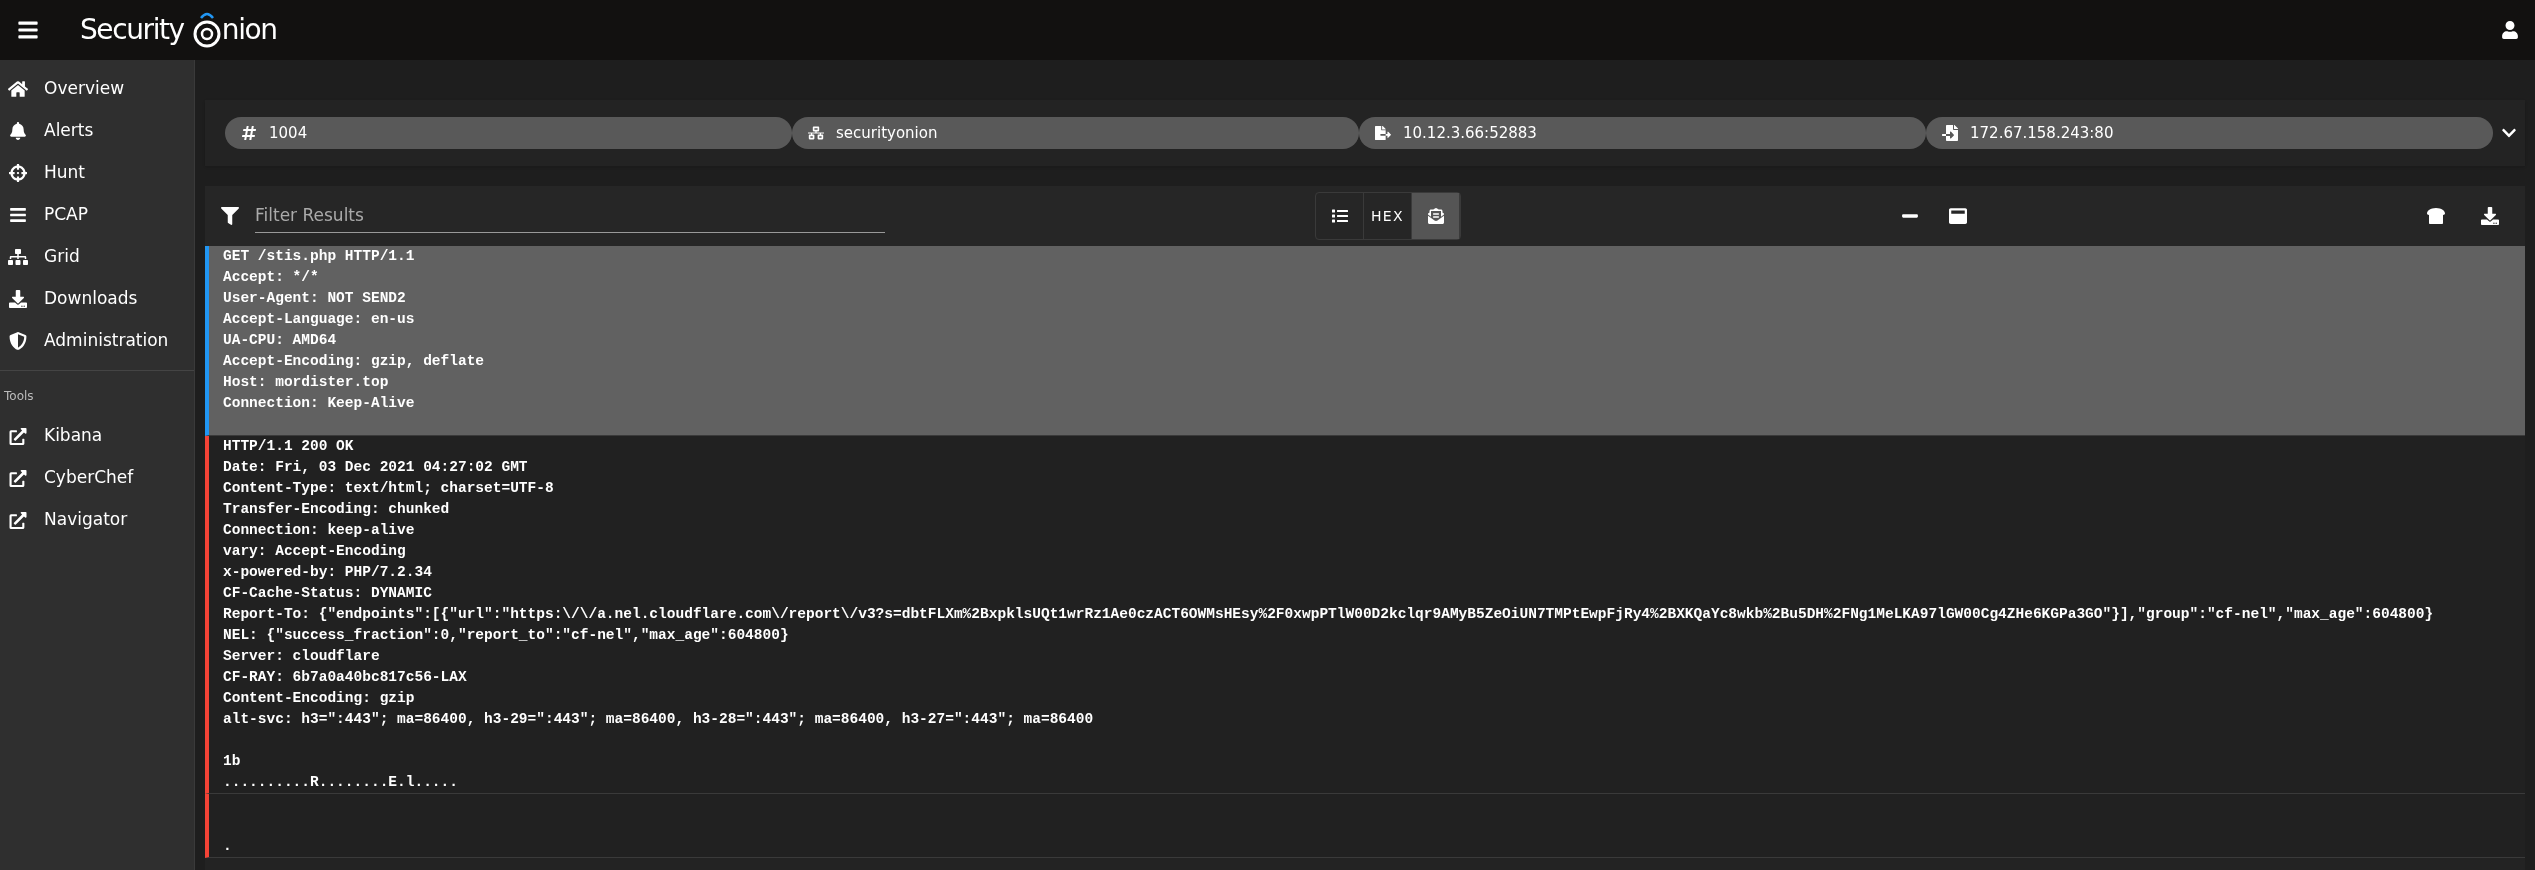  I want to click on bread-icon, so click(2436, 216).